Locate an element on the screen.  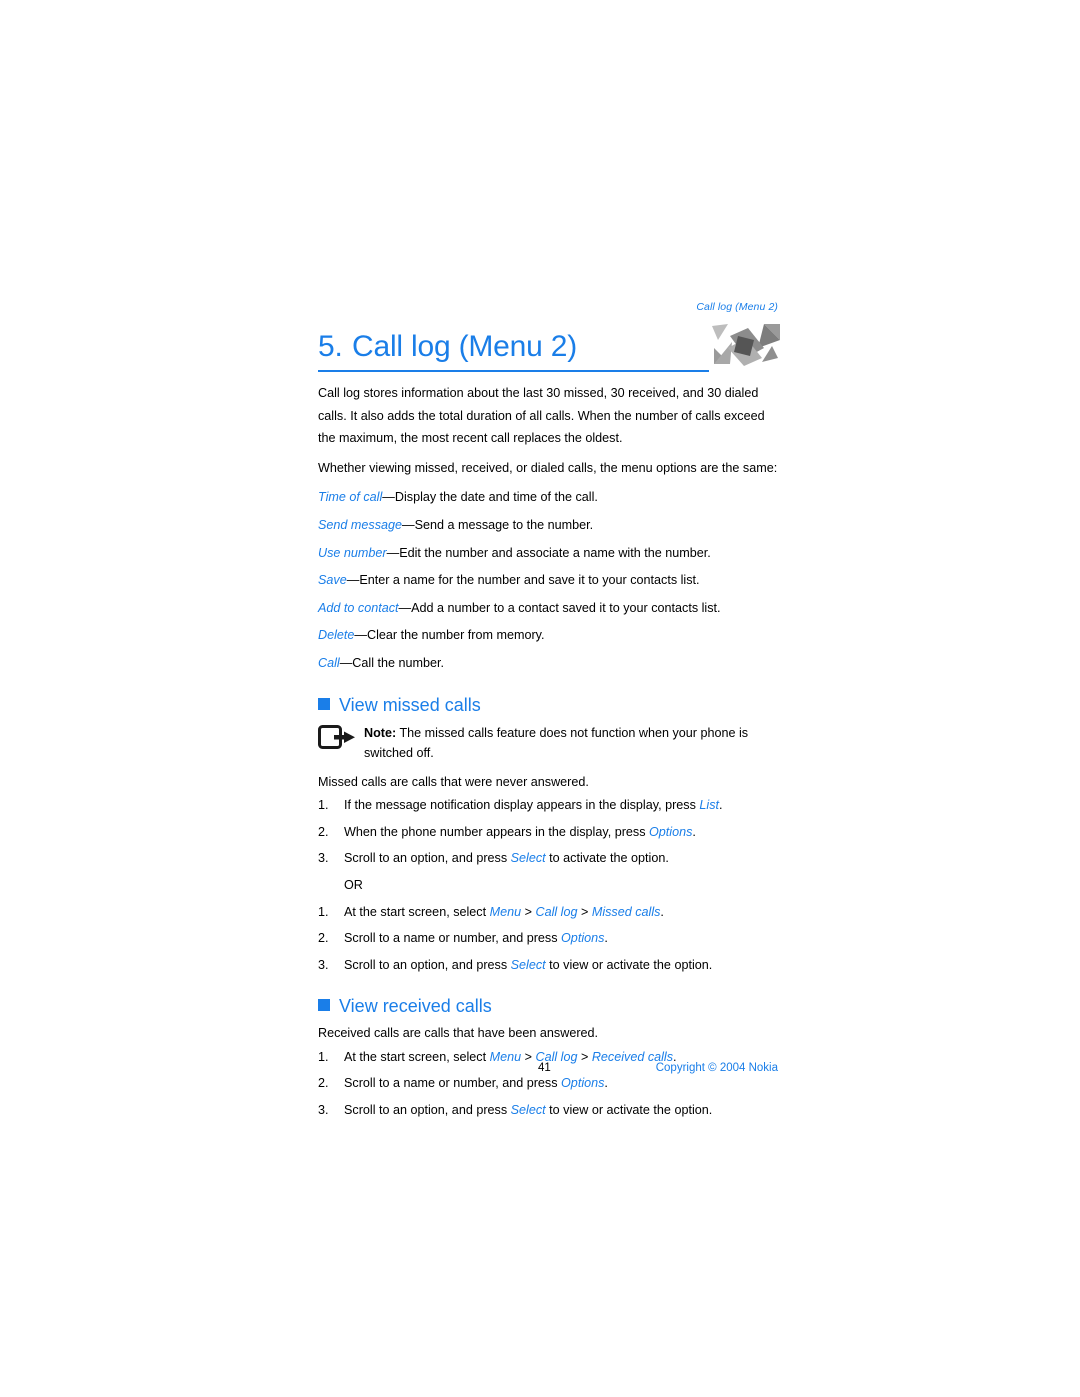
copyright-notice: Copyright © 2004 Nokia is located at coordinates (716, 1068).